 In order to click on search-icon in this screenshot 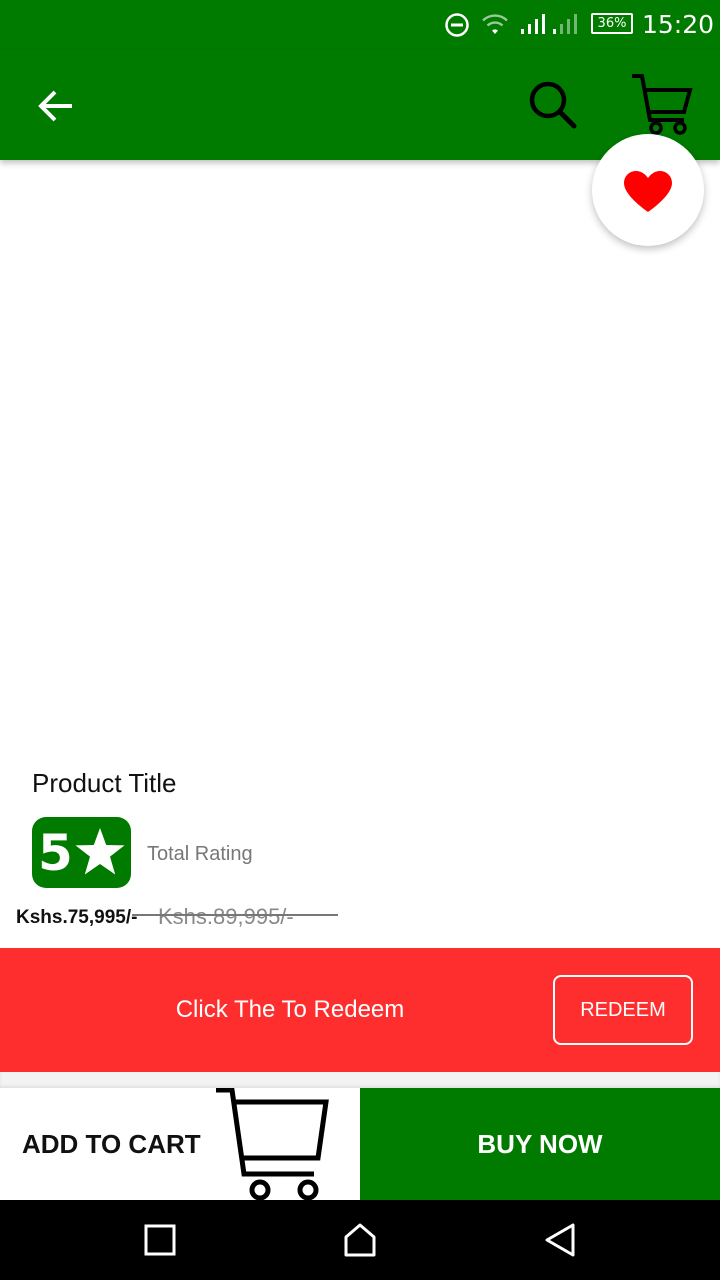, I will do `click(553, 105)`.